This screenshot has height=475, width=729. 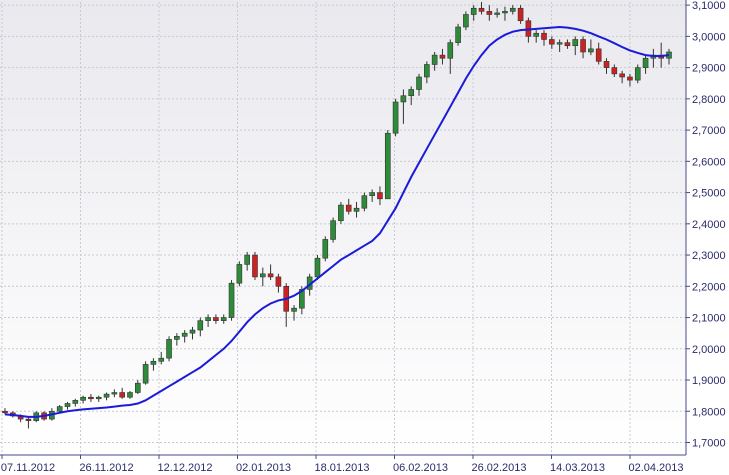 I want to click on y-tick-label: 2,5000, so click(x=709, y=194).